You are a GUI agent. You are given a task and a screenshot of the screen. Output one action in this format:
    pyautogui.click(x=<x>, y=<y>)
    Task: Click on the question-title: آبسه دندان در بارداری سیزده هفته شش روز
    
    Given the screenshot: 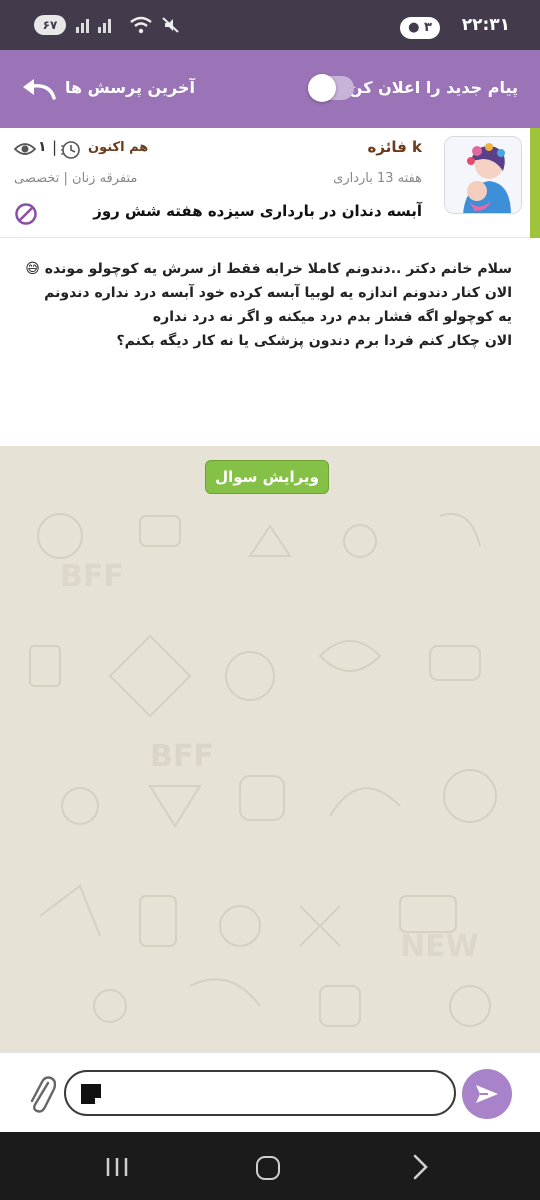 What is the action you would take?
    pyautogui.click(x=257, y=211)
    